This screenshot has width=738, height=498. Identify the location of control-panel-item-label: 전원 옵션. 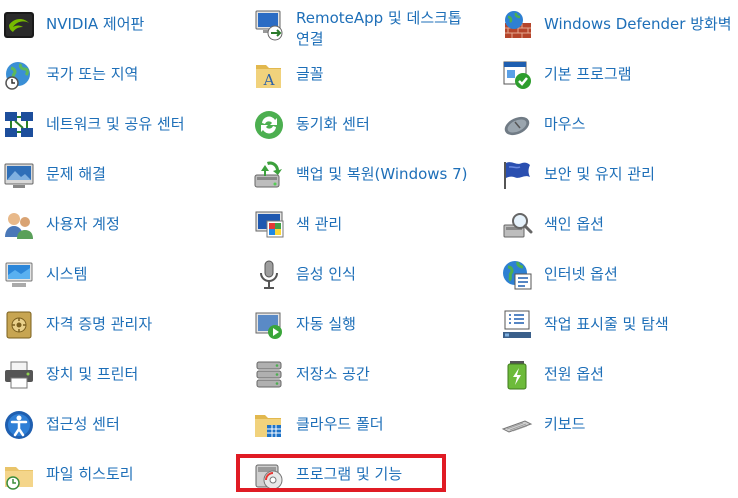
(574, 374).